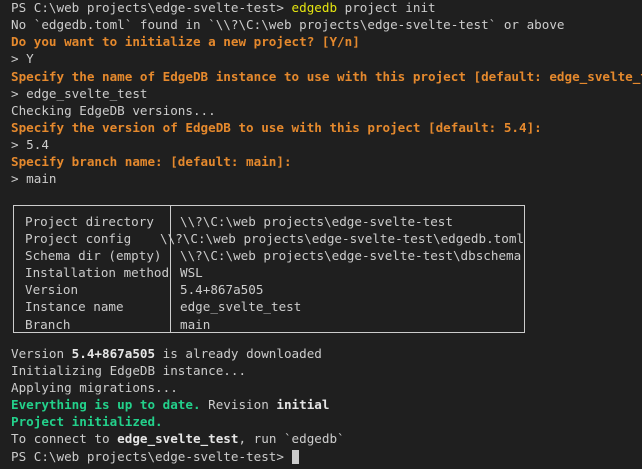  I want to click on table-value: WSL, so click(191, 273).